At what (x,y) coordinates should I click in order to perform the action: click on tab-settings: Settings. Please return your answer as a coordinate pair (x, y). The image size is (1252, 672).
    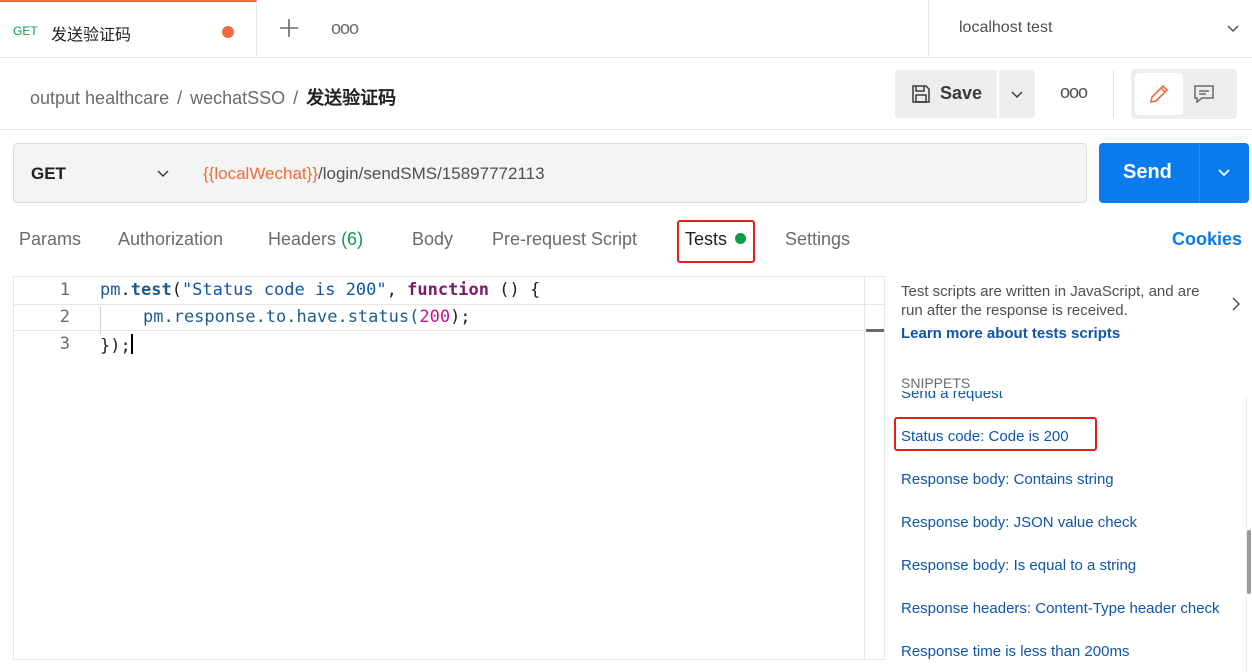
    Looking at the image, I should click on (817, 239).